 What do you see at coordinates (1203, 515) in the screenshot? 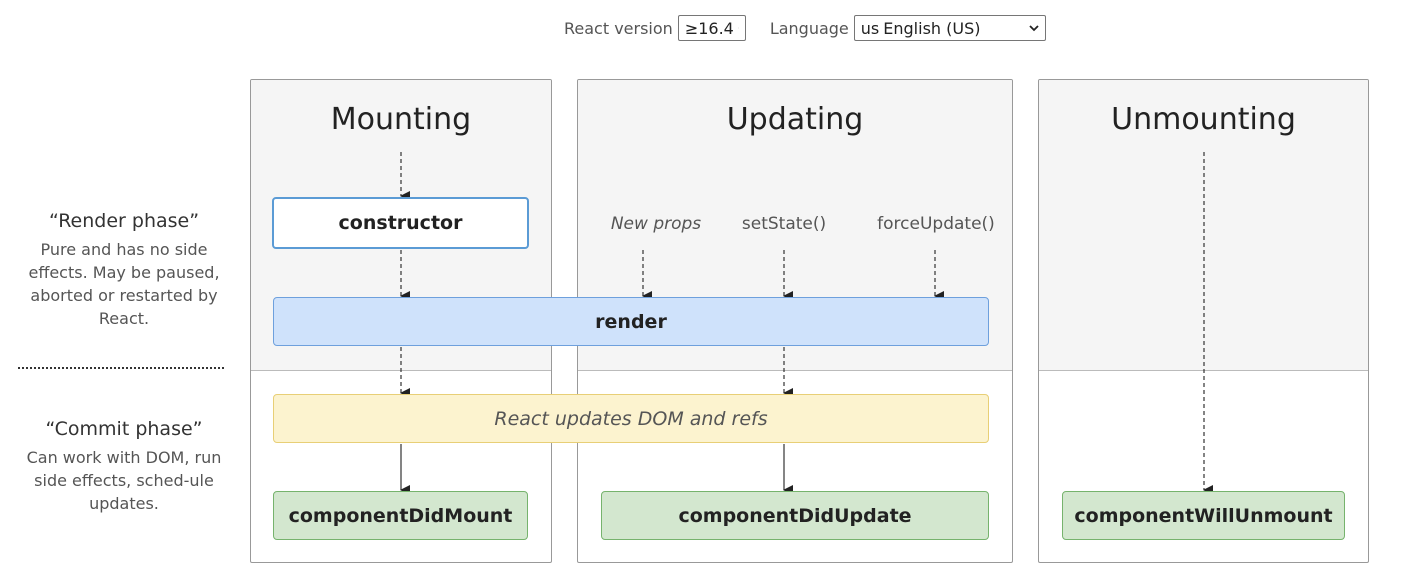
I see `component-will-unmount-box: componentWillUnmount` at bounding box center [1203, 515].